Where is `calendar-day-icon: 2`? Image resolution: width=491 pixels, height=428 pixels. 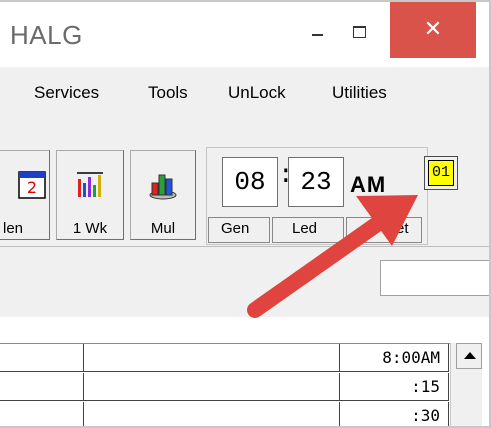
calendar-day-icon: 2 is located at coordinates (32, 185).